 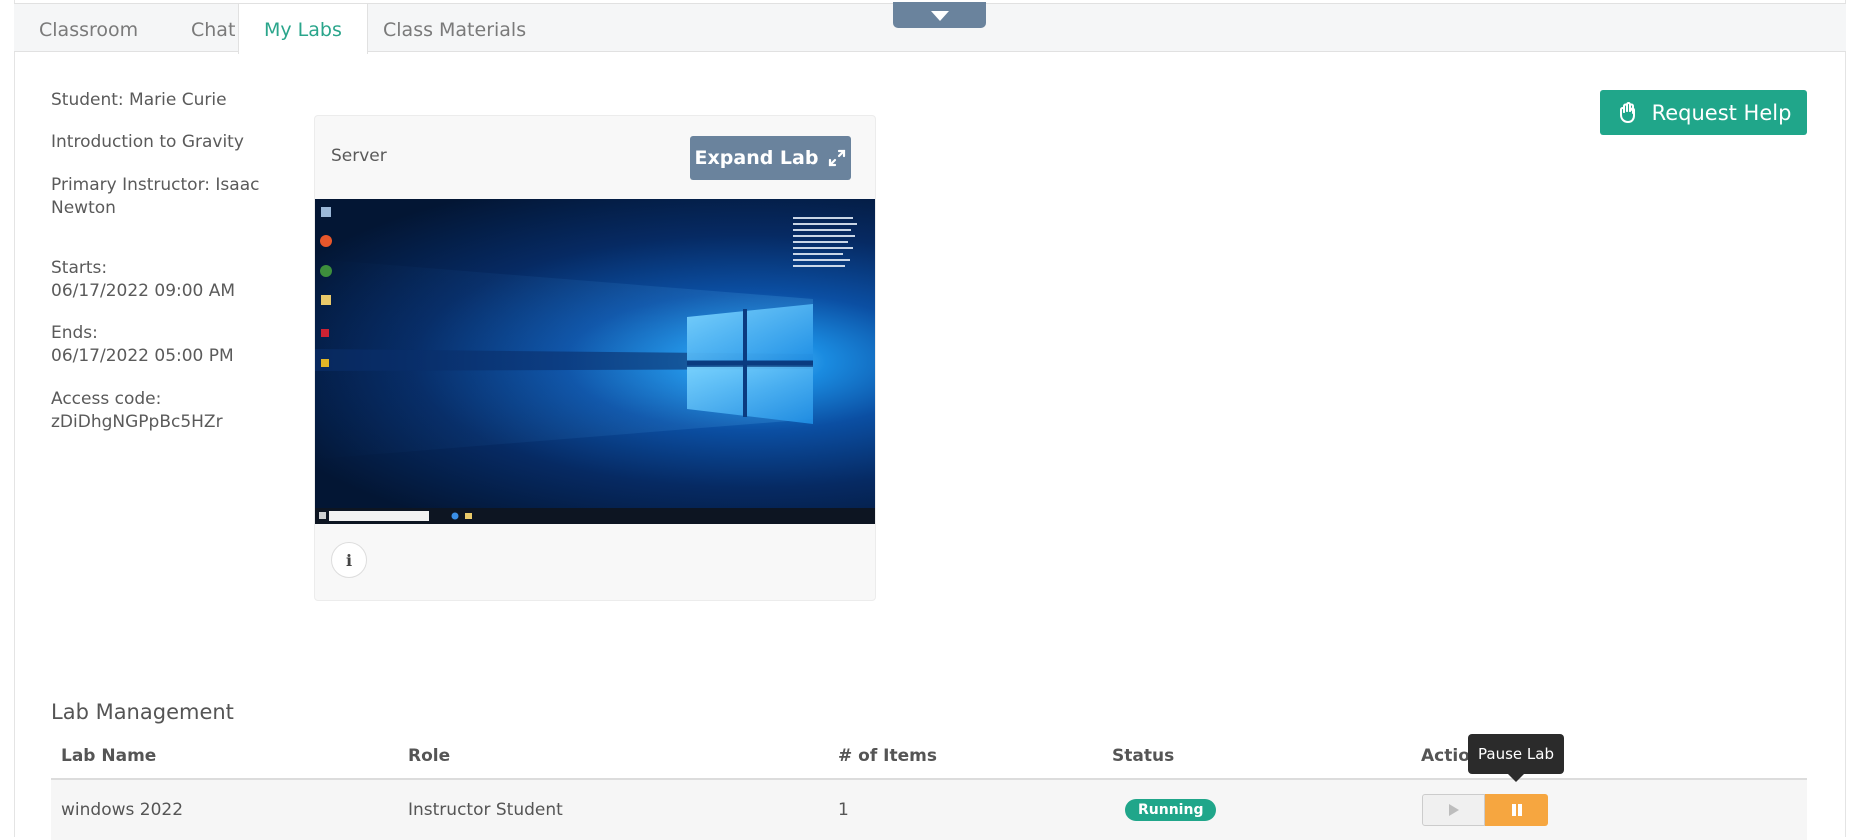 I want to click on column-lab-name: Lab Name, so click(x=109, y=756).